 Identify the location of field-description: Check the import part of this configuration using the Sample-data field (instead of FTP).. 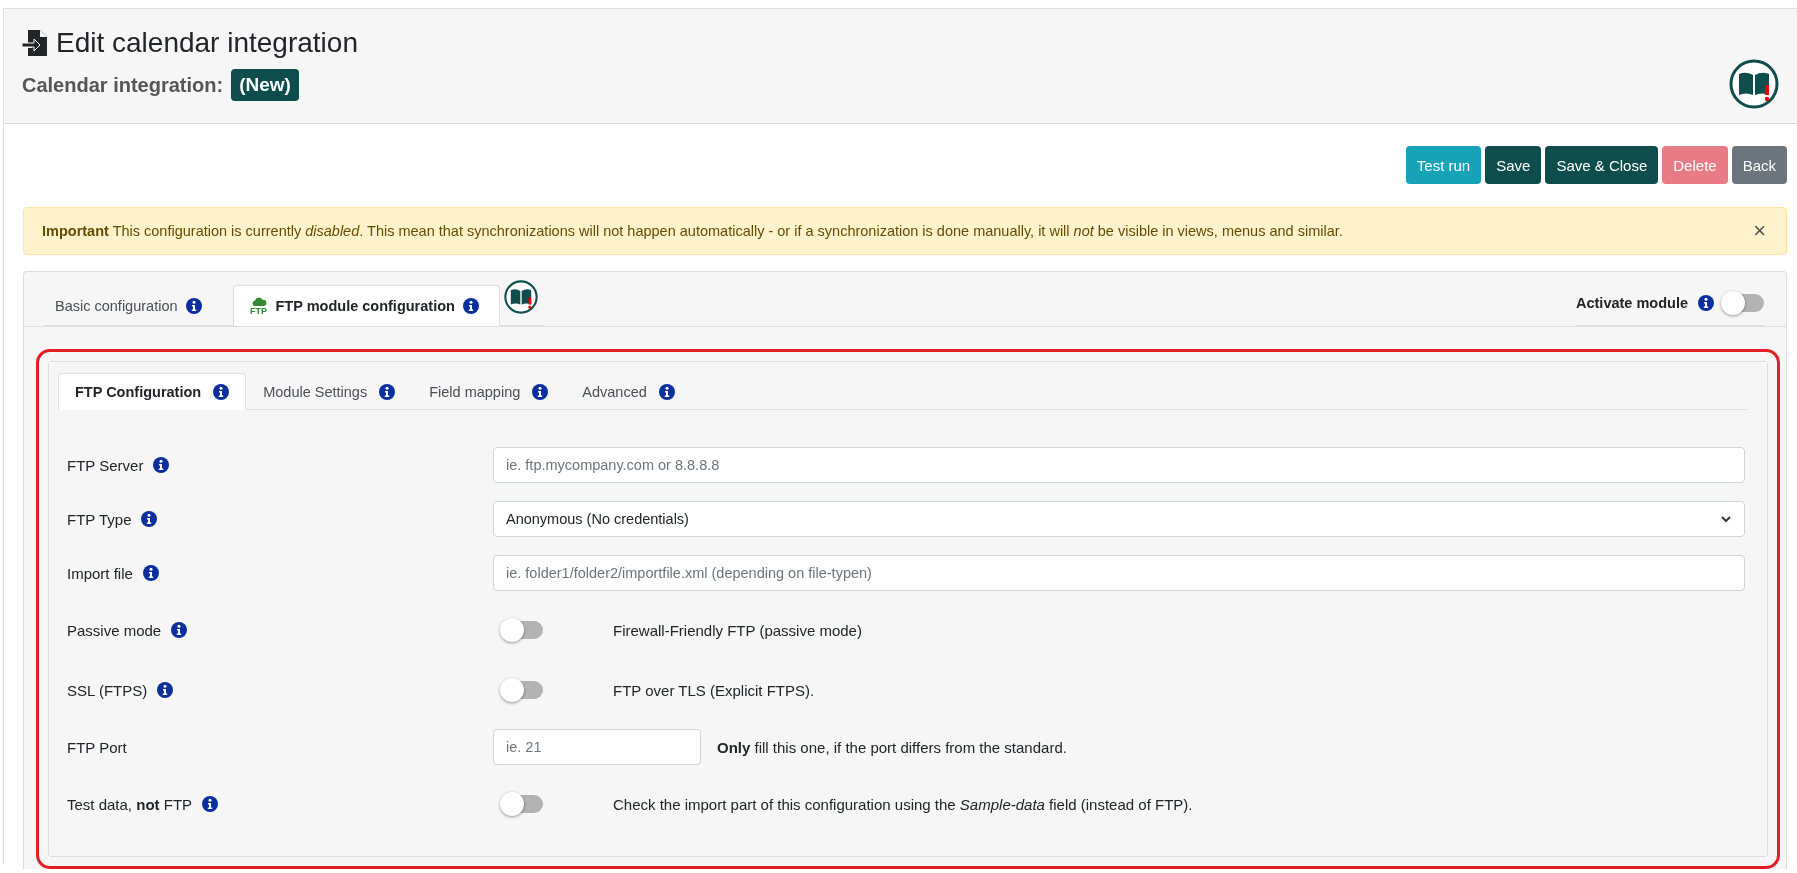
(903, 804).